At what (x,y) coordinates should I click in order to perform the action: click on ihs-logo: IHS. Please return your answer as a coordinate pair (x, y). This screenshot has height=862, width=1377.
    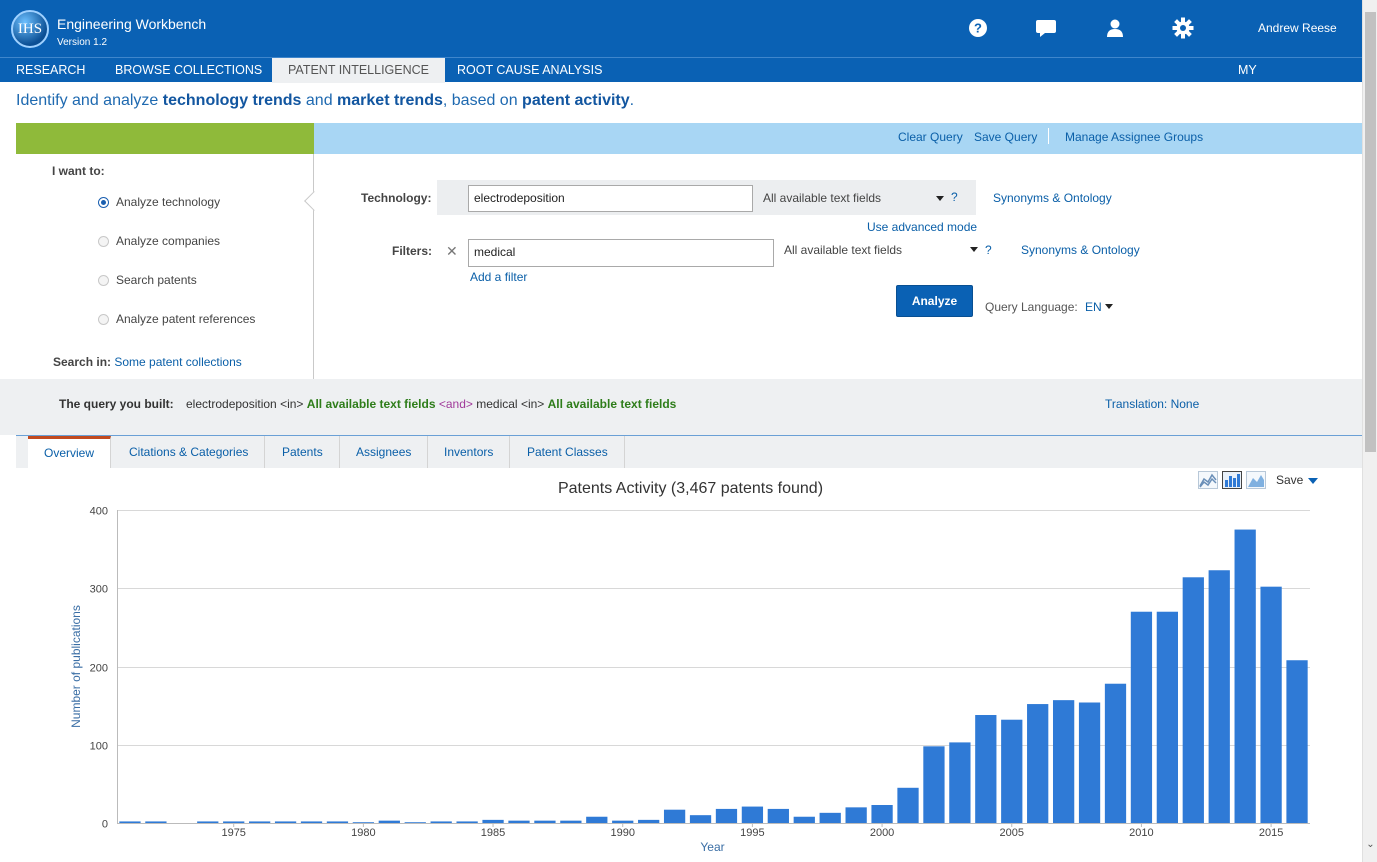
    Looking at the image, I should click on (30, 29).